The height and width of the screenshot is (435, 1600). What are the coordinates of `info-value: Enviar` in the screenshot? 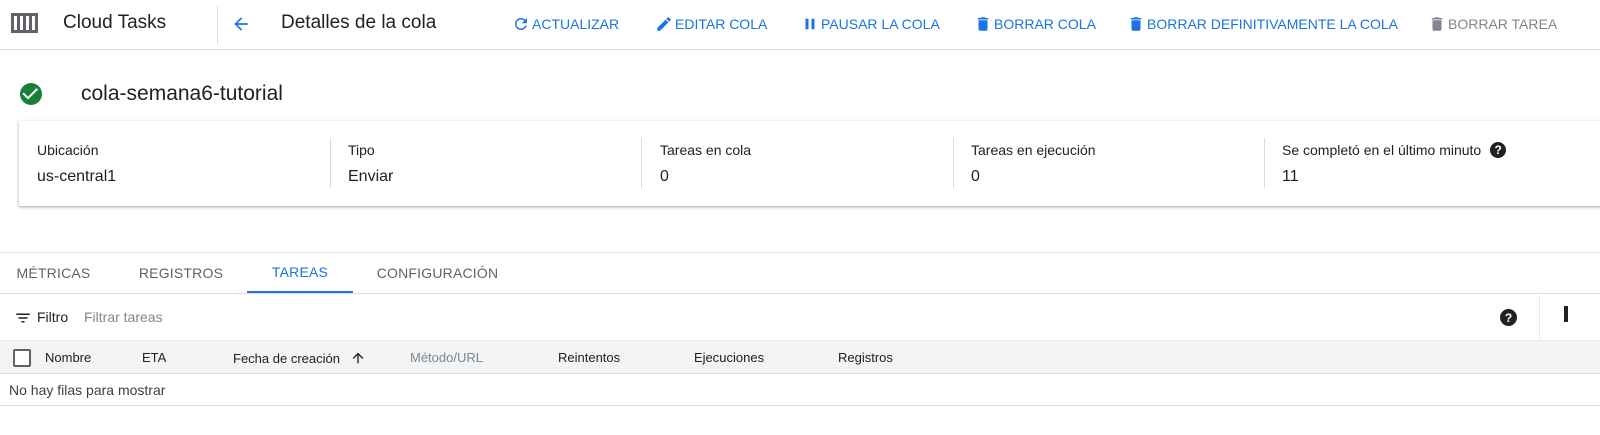 It's located at (371, 176).